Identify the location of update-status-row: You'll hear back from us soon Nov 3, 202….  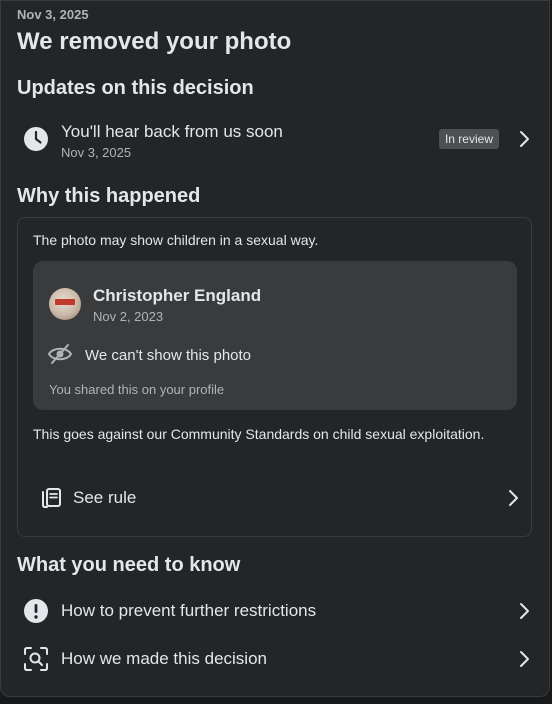
(274, 139).